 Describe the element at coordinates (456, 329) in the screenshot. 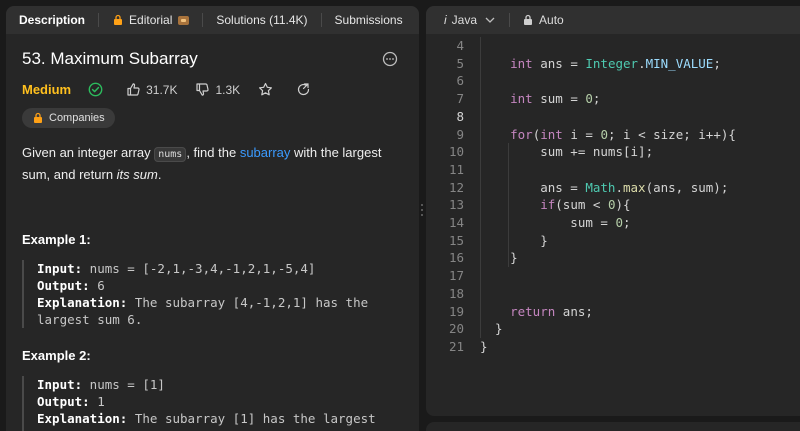

I see `line-number: 20` at that location.